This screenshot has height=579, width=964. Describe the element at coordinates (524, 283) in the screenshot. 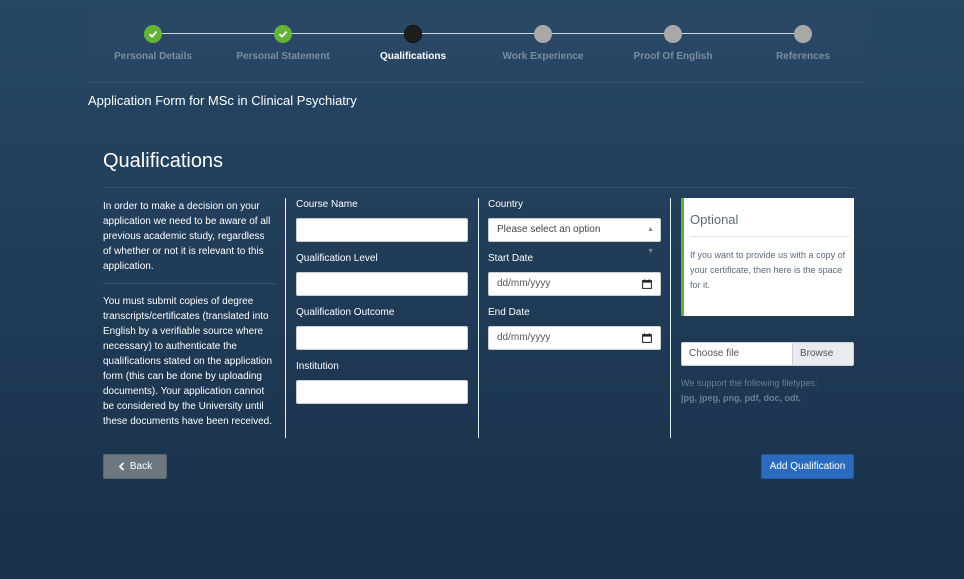

I see `start-date-placeholder: dd/mm/yyyy` at that location.